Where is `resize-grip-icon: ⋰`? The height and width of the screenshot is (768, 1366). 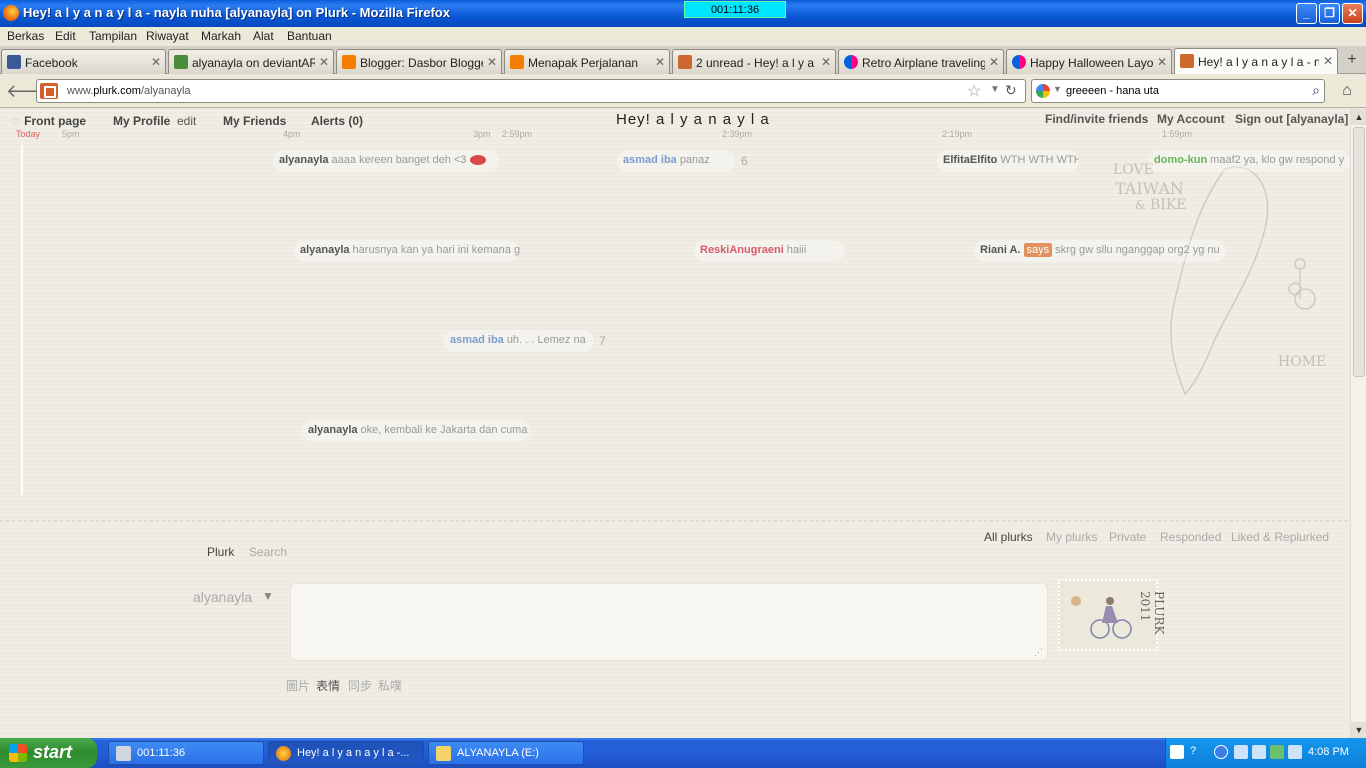
resize-grip-icon: ⋰ is located at coordinates (1038, 652).